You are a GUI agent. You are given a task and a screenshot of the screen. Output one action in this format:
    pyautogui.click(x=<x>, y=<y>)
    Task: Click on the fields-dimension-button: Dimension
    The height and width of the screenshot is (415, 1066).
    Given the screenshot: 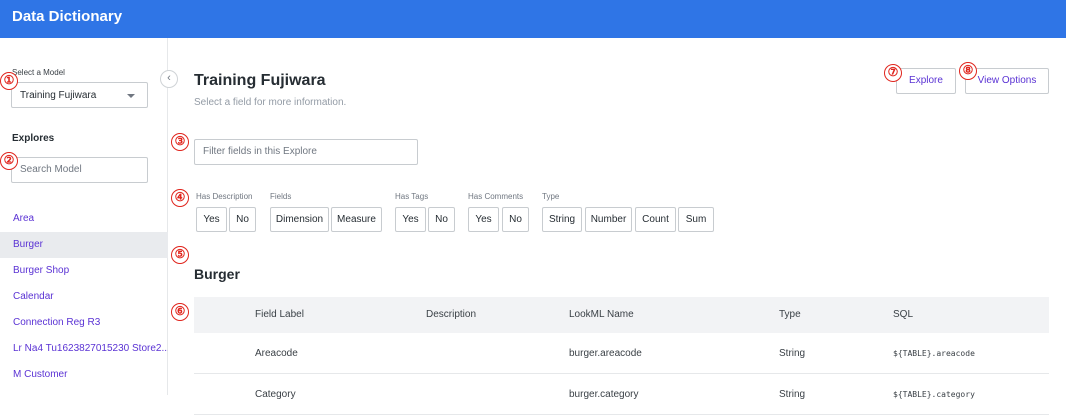 What is the action you would take?
    pyautogui.click(x=299, y=219)
    